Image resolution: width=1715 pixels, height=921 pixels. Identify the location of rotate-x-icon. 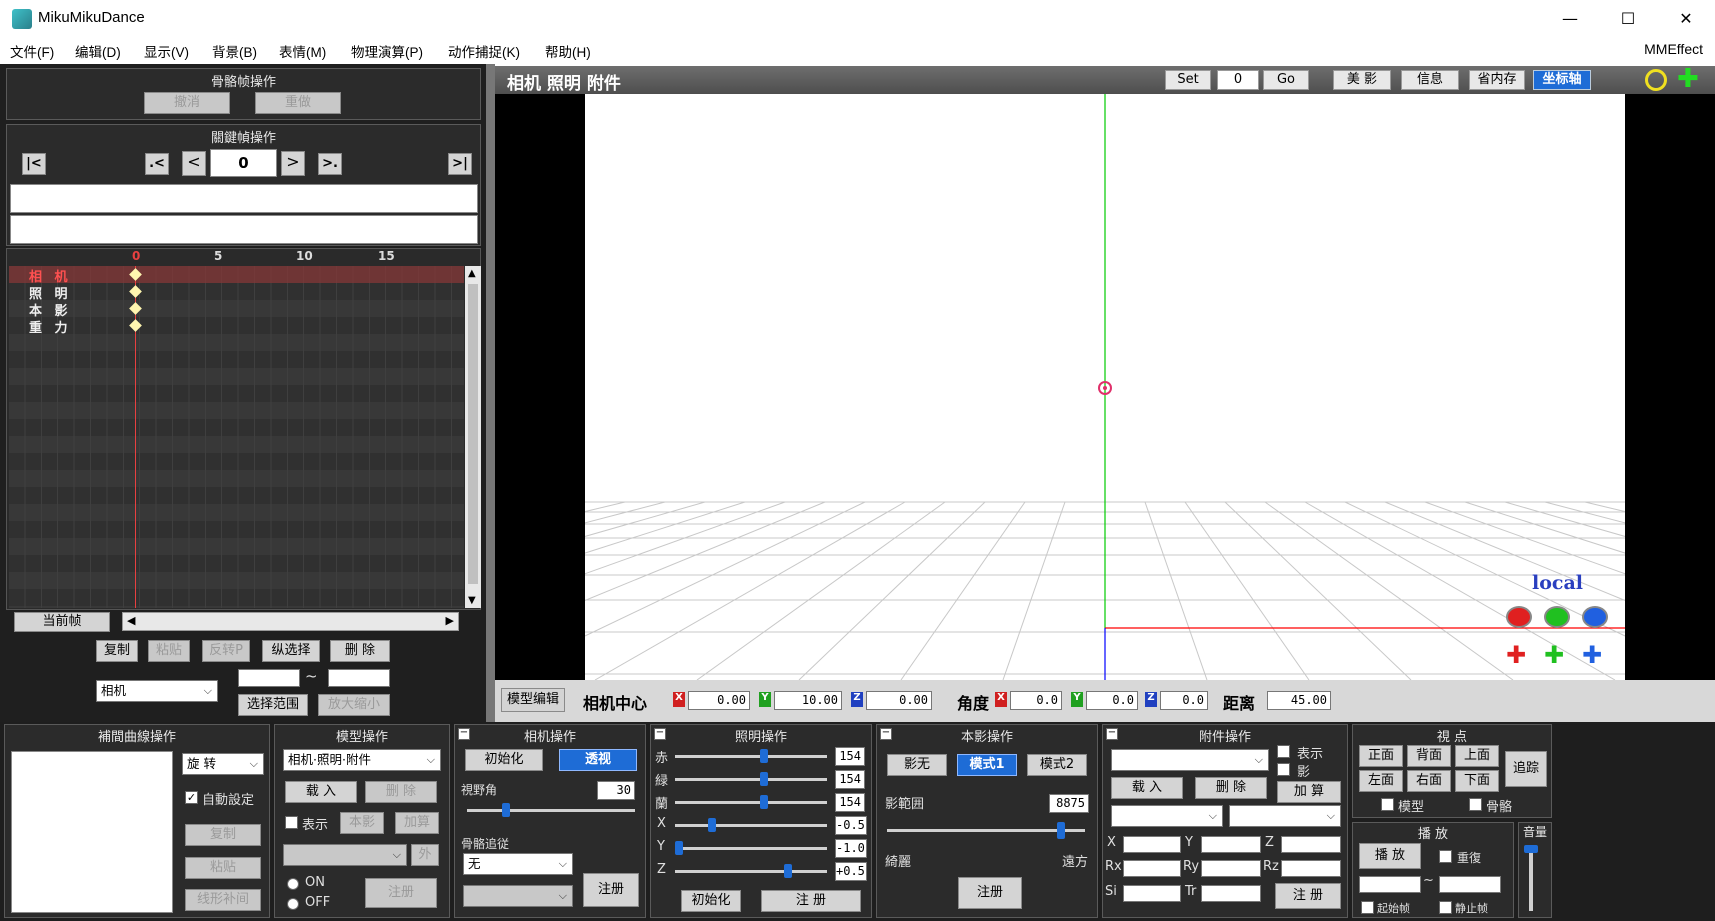
(1519, 617).